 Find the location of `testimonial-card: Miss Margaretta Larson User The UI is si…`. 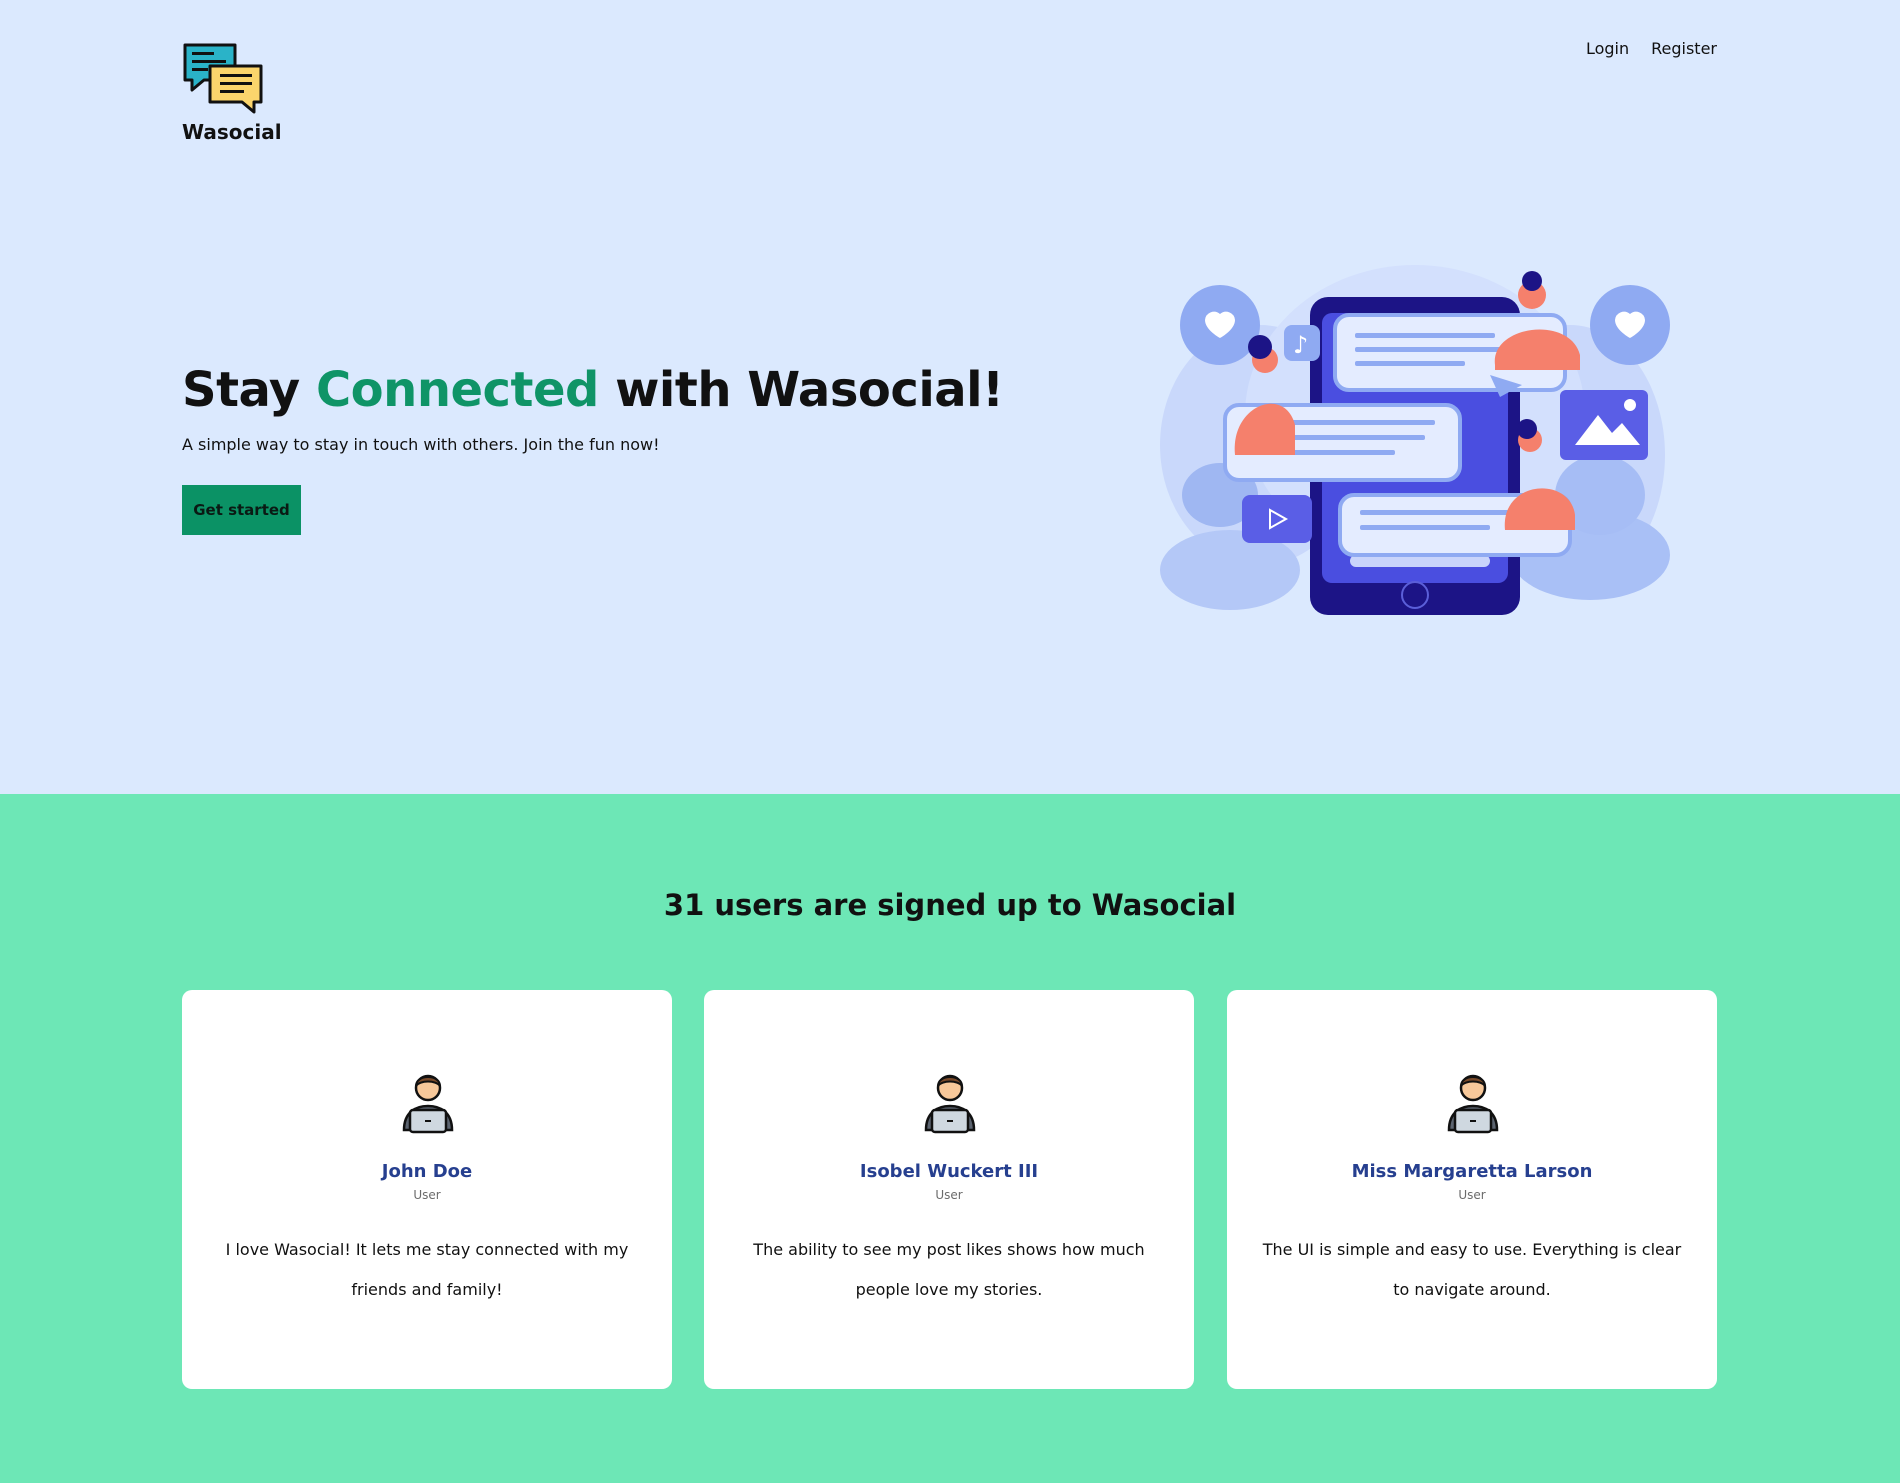

testimonial-card: Miss Margaretta Larson User The UI is si… is located at coordinates (1472, 1189).